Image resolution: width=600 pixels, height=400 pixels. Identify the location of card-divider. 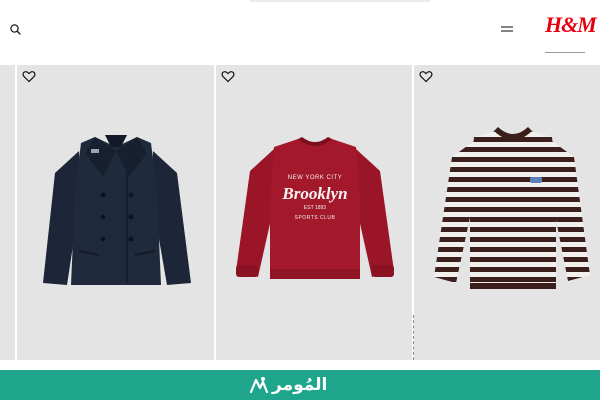
(413, 337).